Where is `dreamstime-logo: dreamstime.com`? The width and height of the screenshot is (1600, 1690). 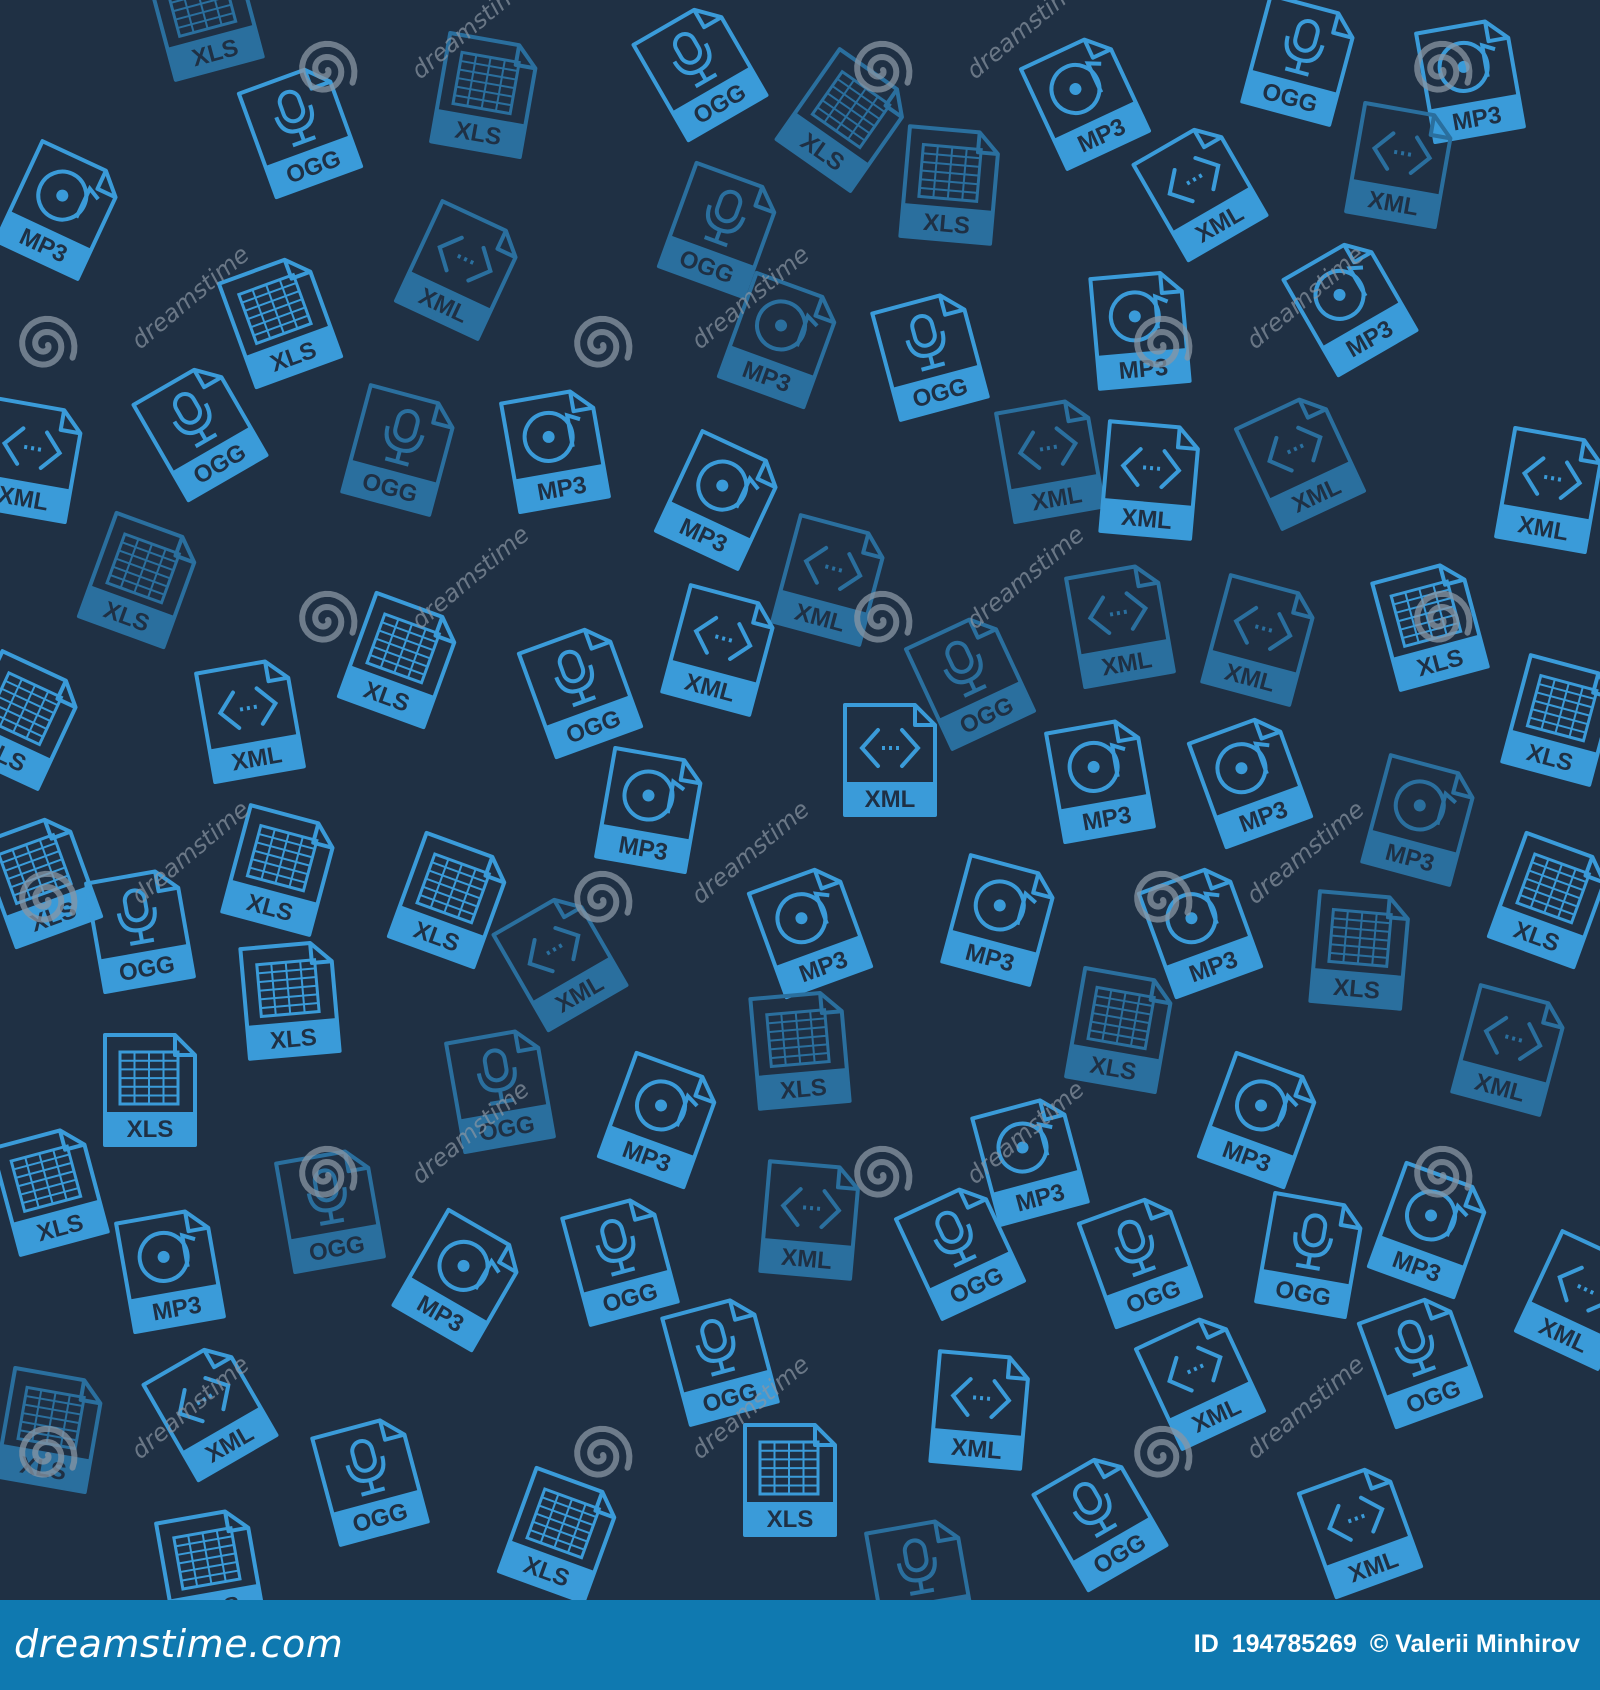
dreamstime-logo: dreamstime.com is located at coordinates (178, 1644).